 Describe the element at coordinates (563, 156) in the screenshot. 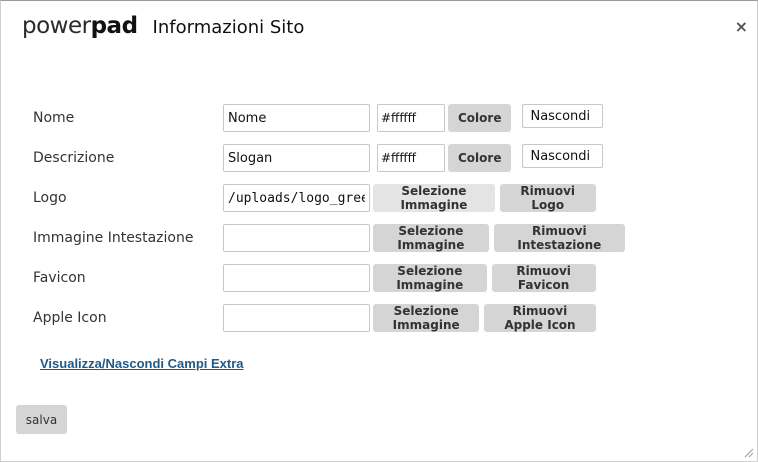

I see `descrizione-hide-toggle: Nascondi` at that location.